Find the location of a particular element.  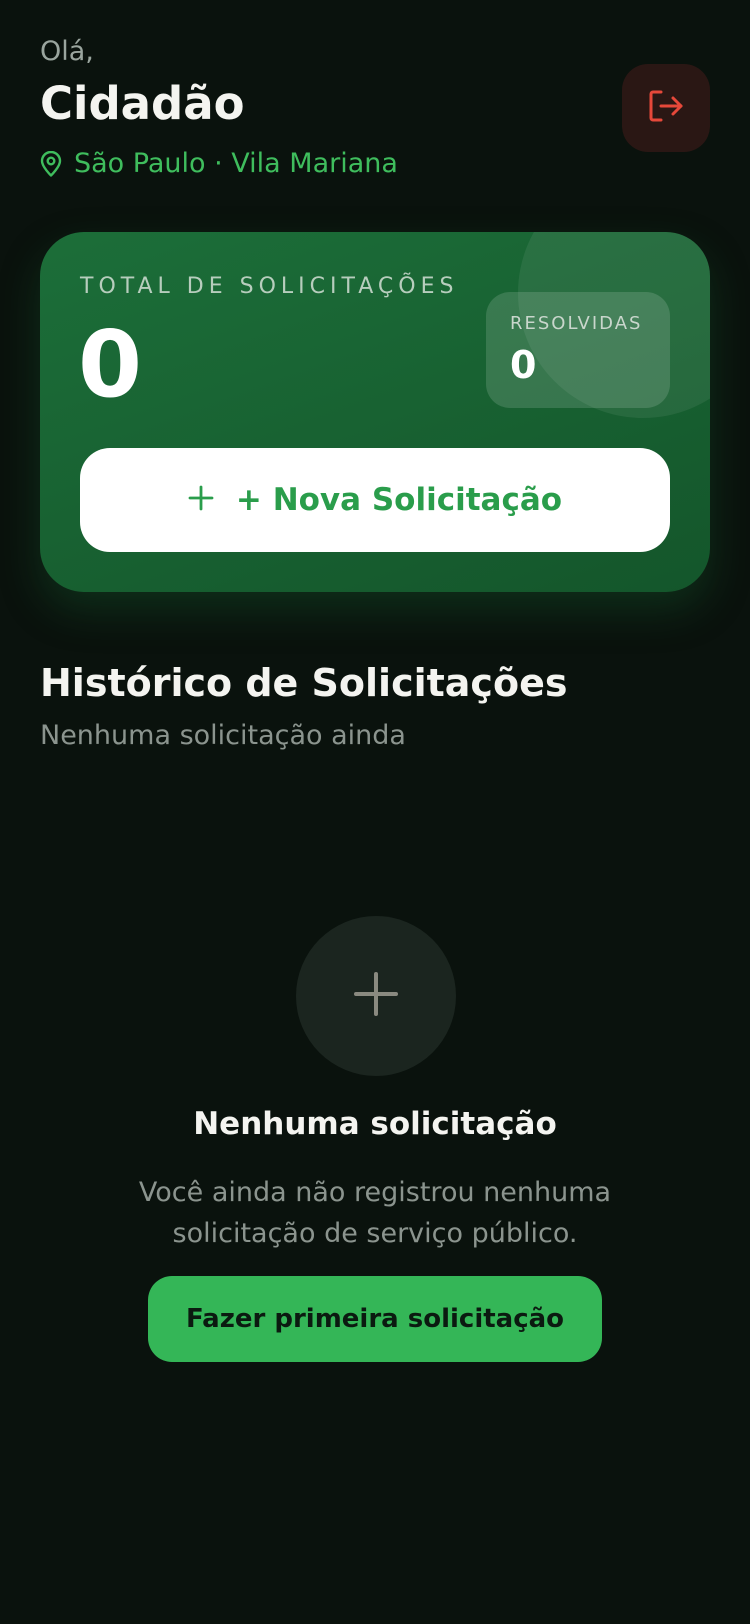

new-request-label: + Nova Solicitação is located at coordinates (399, 500).